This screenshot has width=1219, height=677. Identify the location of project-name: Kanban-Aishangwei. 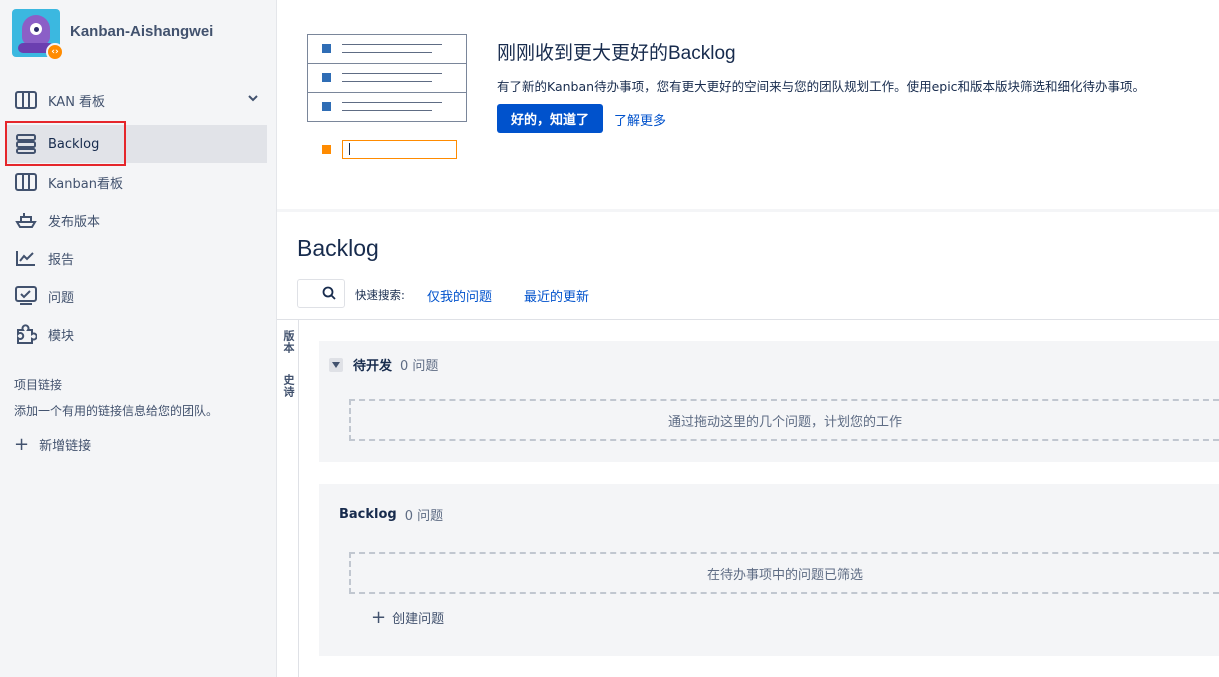
(142, 31).